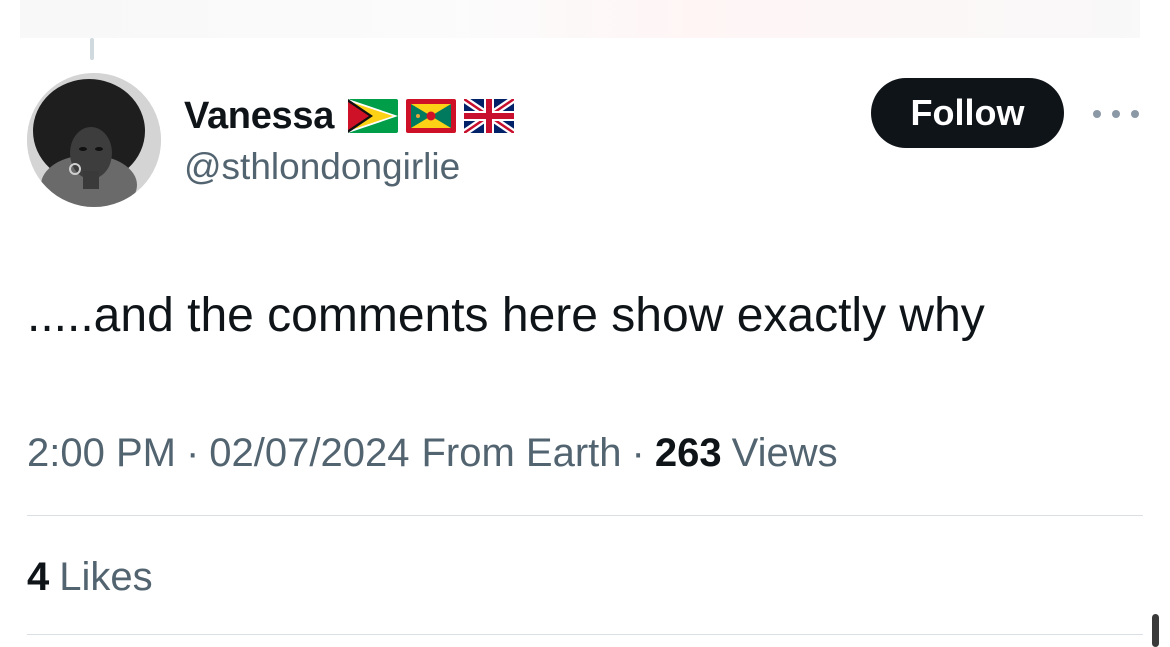  Describe the element at coordinates (1155, 630) in the screenshot. I see `scrollbar-thumb` at that location.